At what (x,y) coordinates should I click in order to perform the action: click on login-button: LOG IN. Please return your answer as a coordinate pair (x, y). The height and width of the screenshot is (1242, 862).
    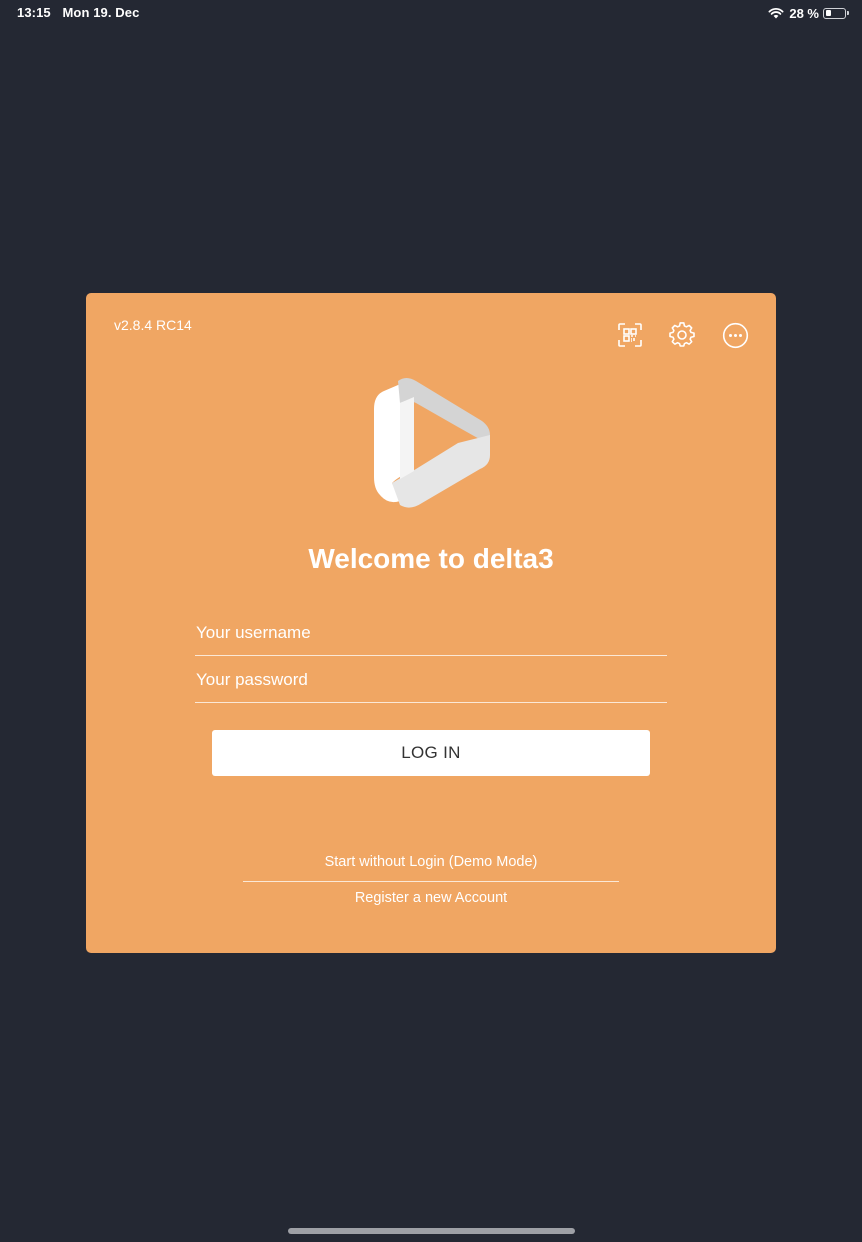
    Looking at the image, I should click on (431, 753).